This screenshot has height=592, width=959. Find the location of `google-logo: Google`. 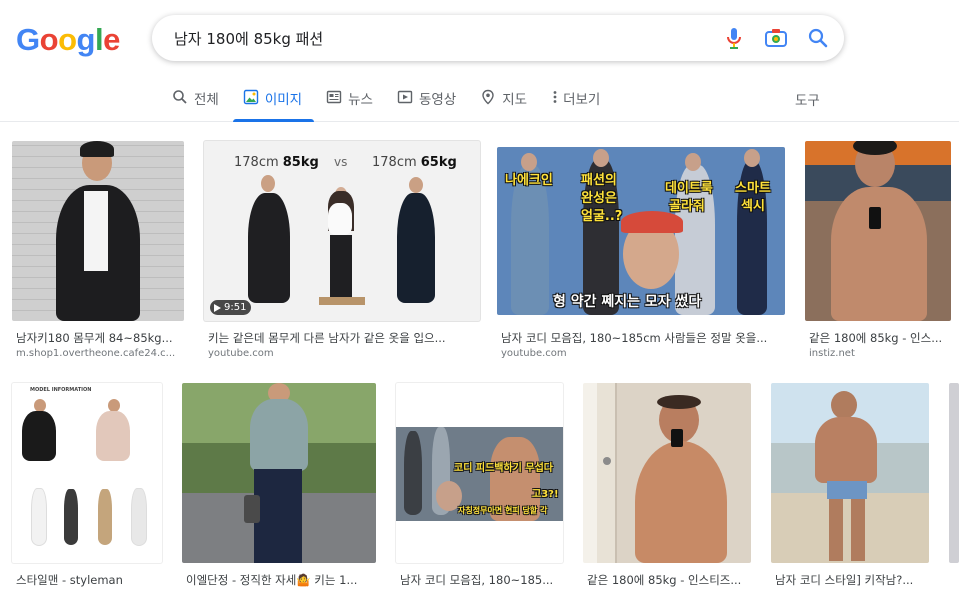

google-logo: Google is located at coordinates (68, 40).